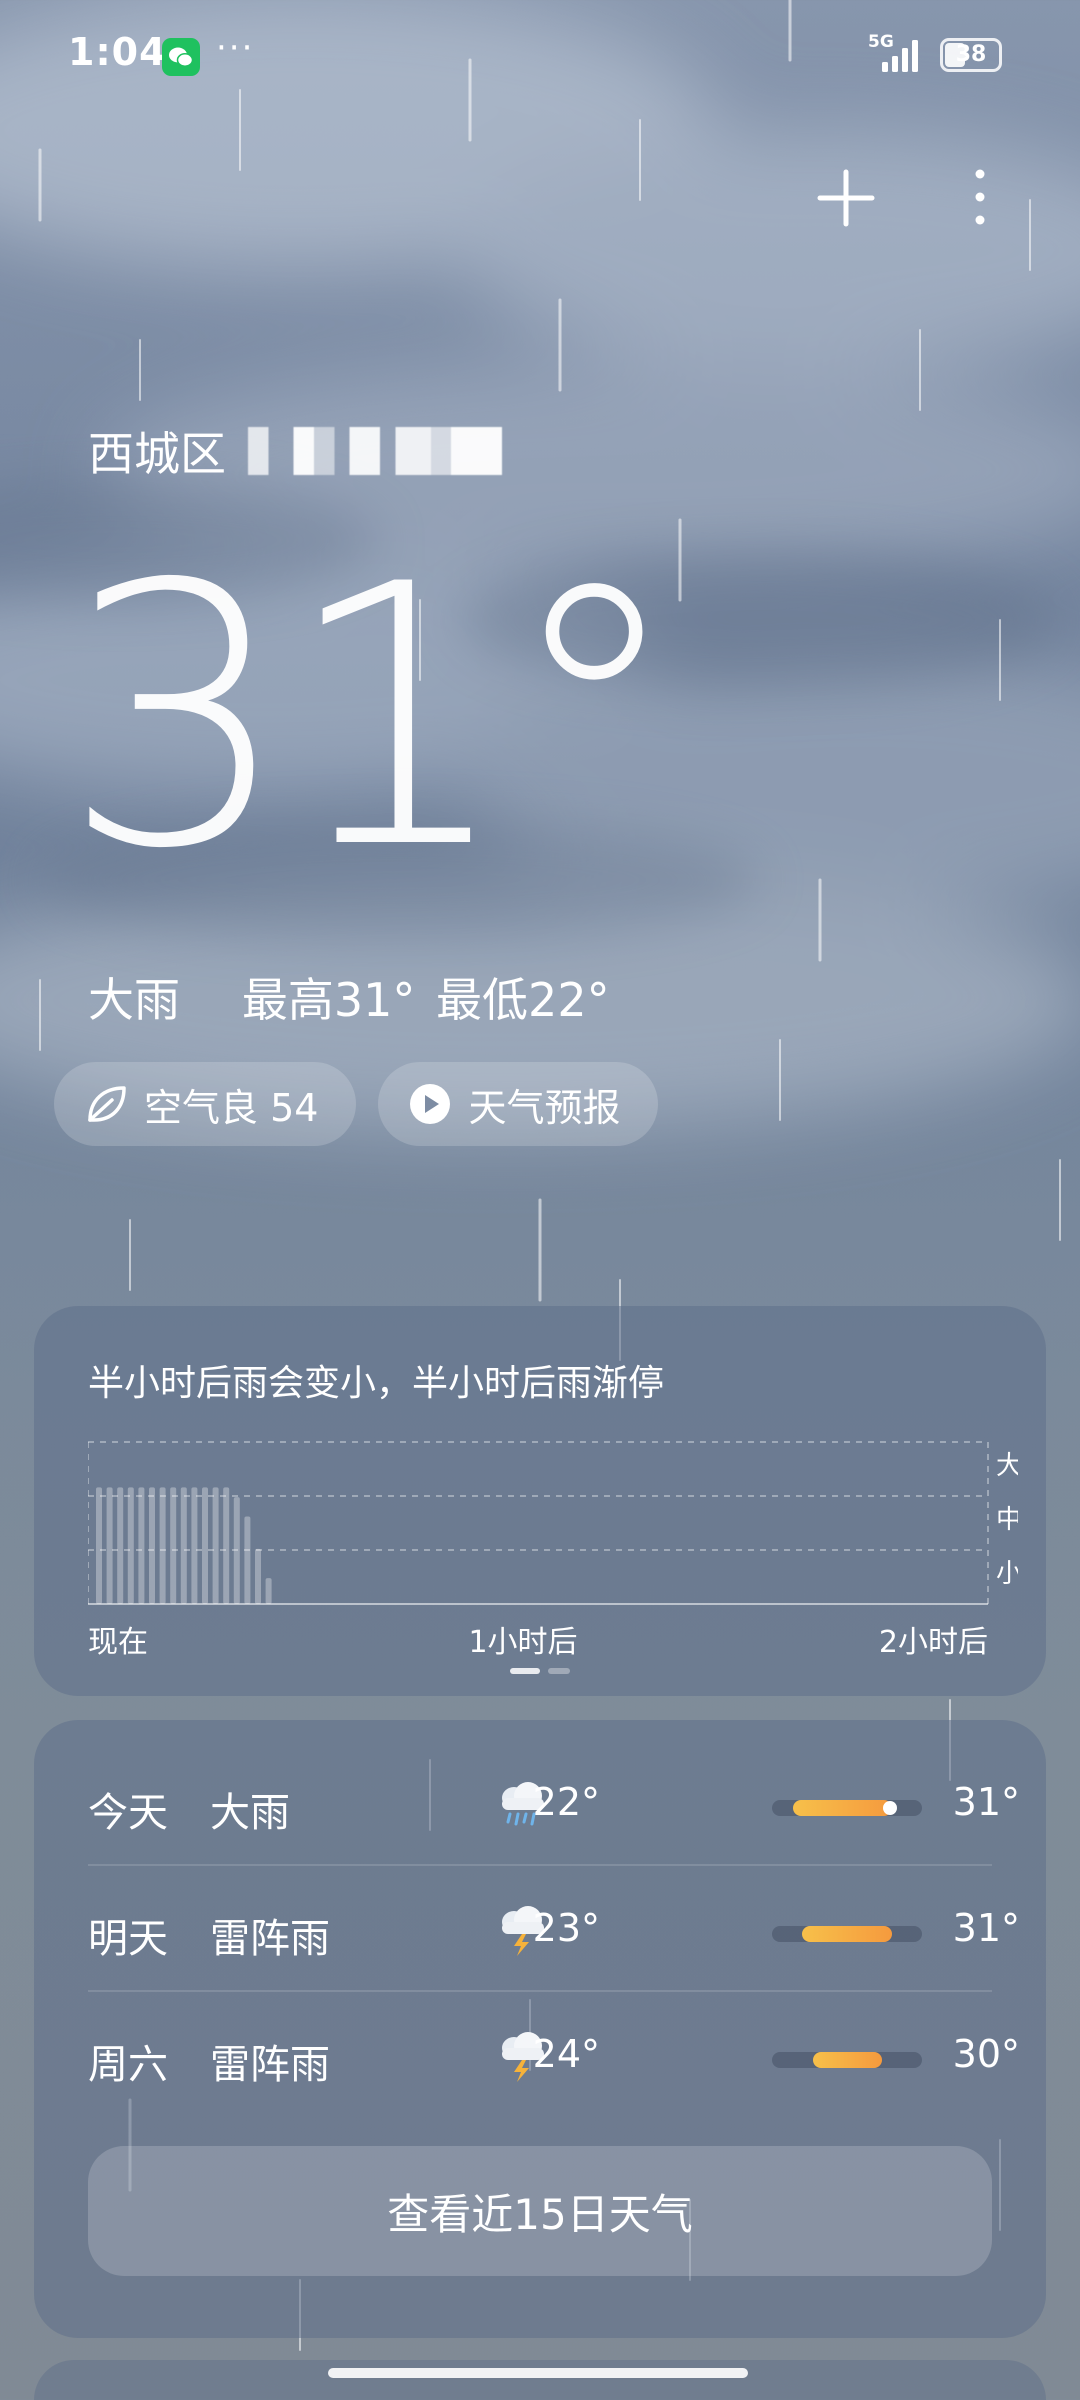 The image size is (1080, 2400). What do you see at coordinates (118, 1642) in the screenshot?
I see `x-label-now: 现在` at bounding box center [118, 1642].